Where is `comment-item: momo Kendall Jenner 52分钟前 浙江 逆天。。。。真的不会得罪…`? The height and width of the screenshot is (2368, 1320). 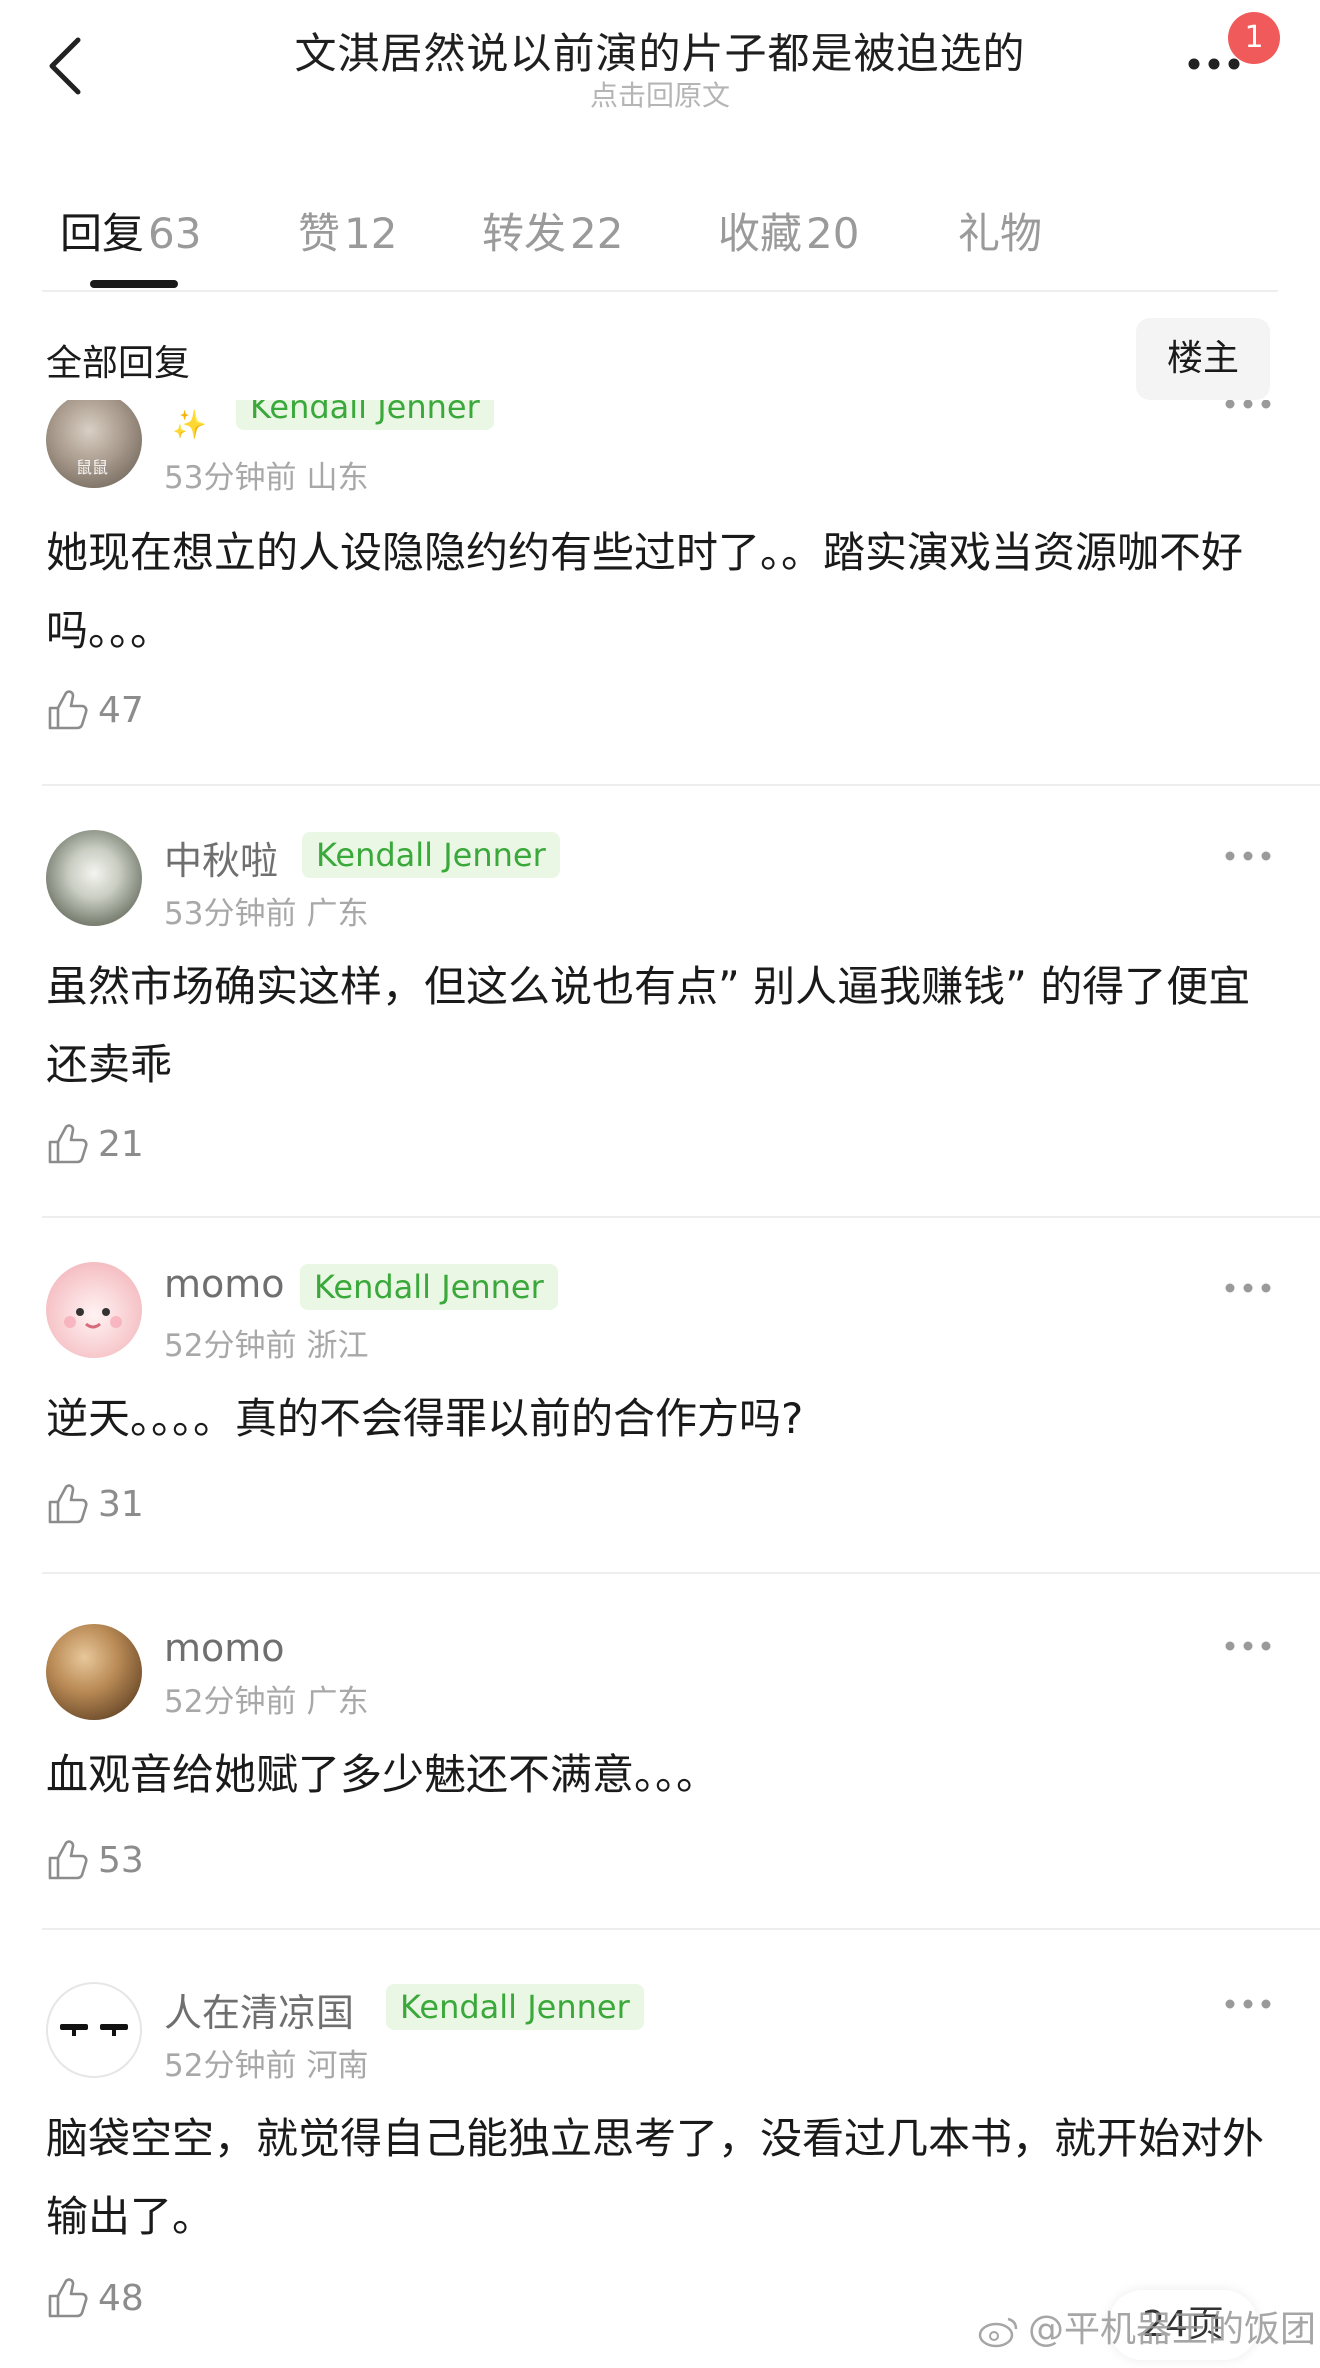
comment-item: momo Kendall Jenner 52分钟前 浙江 逆天。。。。真的不会得罪… is located at coordinates (660, 1413).